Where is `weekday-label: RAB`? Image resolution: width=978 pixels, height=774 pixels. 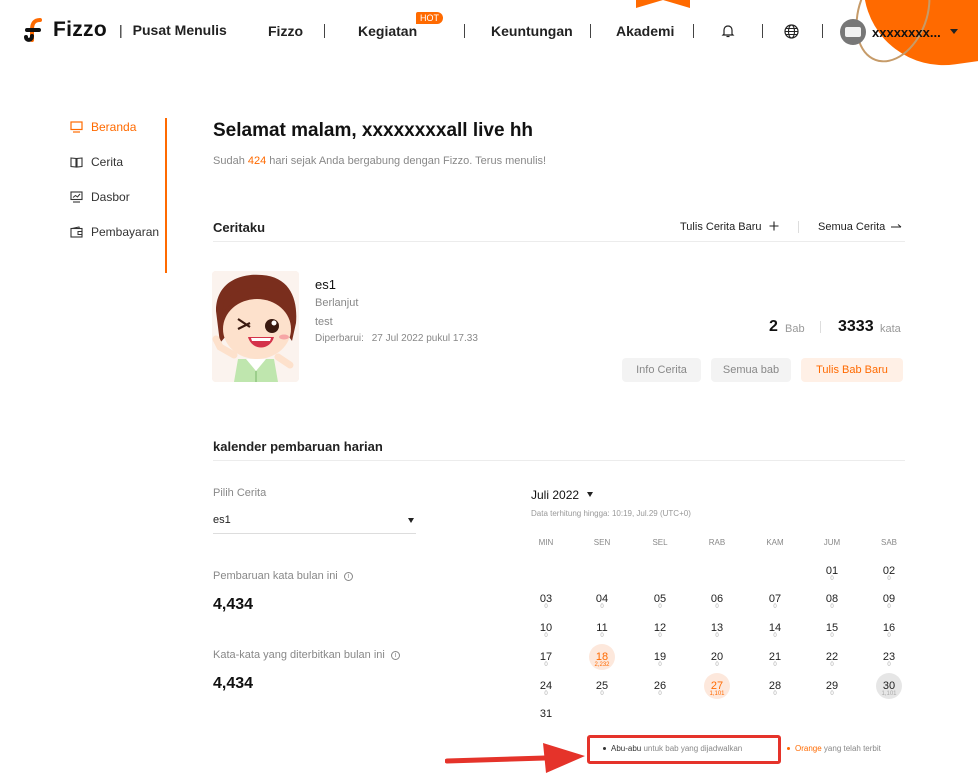 weekday-label: RAB is located at coordinates (717, 542).